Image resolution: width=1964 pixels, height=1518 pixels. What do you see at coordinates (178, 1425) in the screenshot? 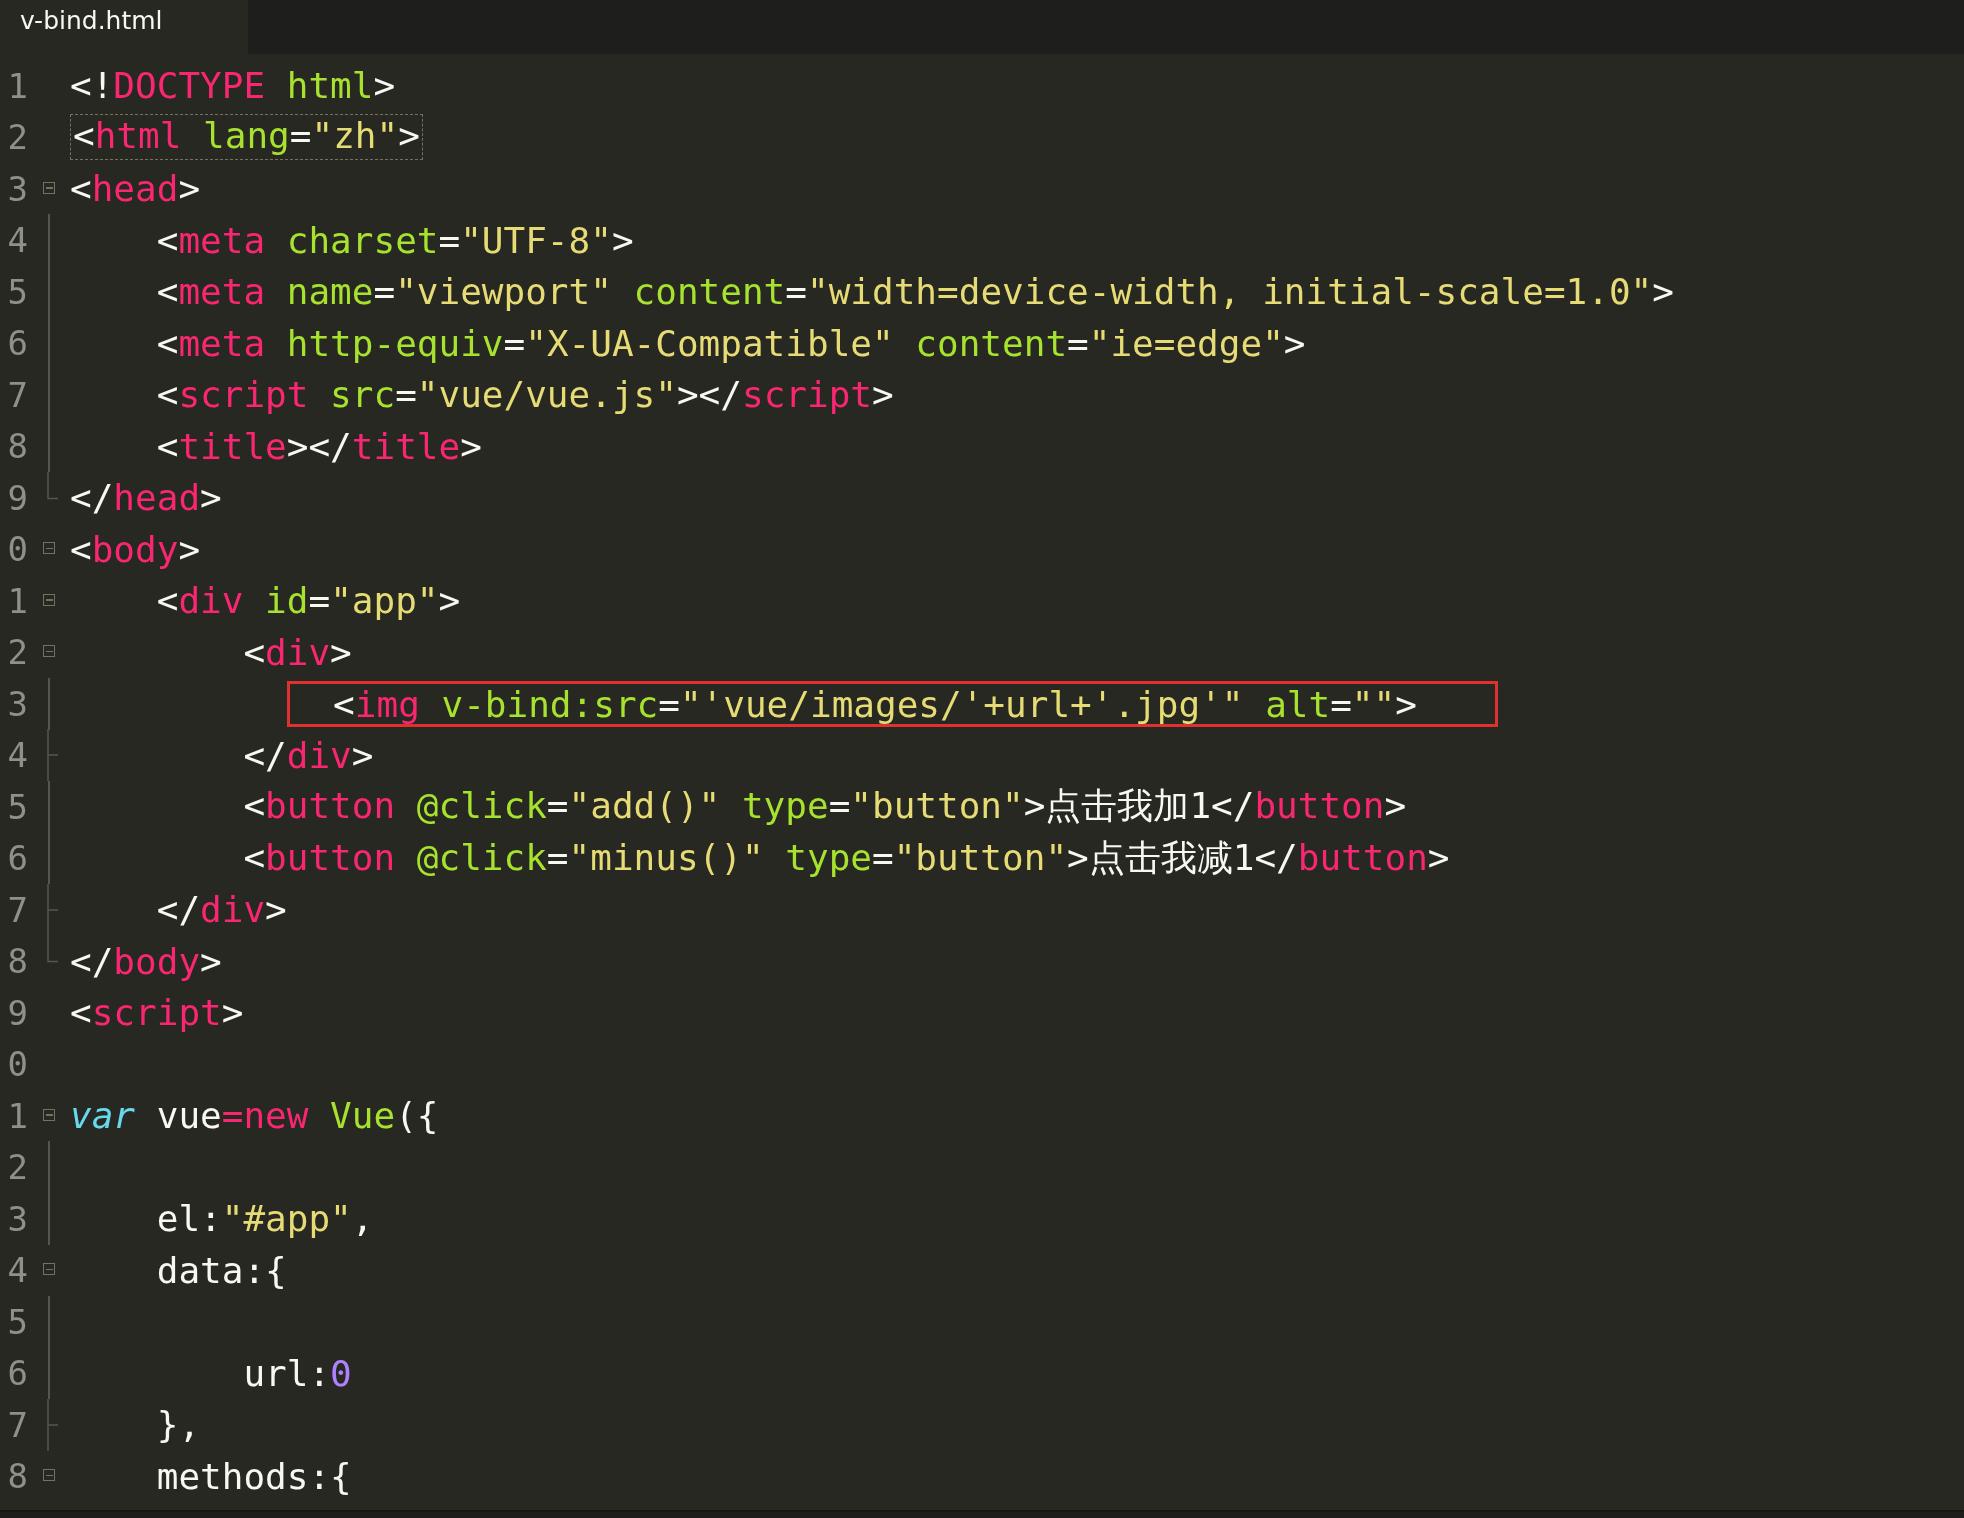
I see `code-line: },` at bounding box center [178, 1425].